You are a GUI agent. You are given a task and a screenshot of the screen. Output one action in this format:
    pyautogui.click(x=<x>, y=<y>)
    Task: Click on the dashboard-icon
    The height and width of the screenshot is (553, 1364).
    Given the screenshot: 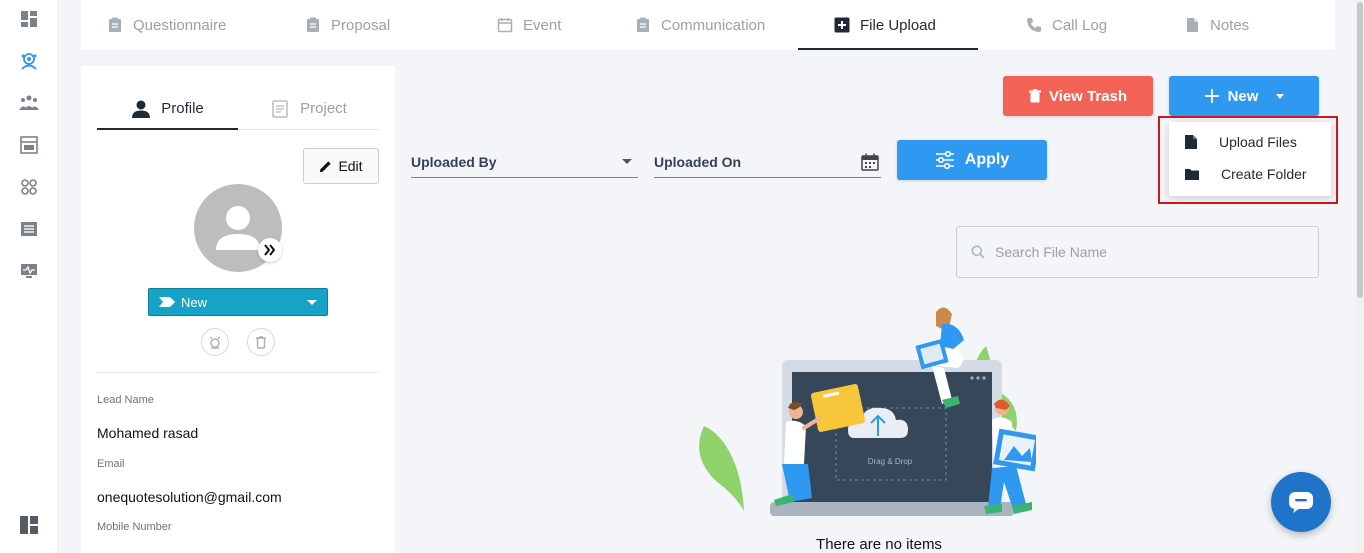 What is the action you would take?
    pyautogui.click(x=29, y=19)
    